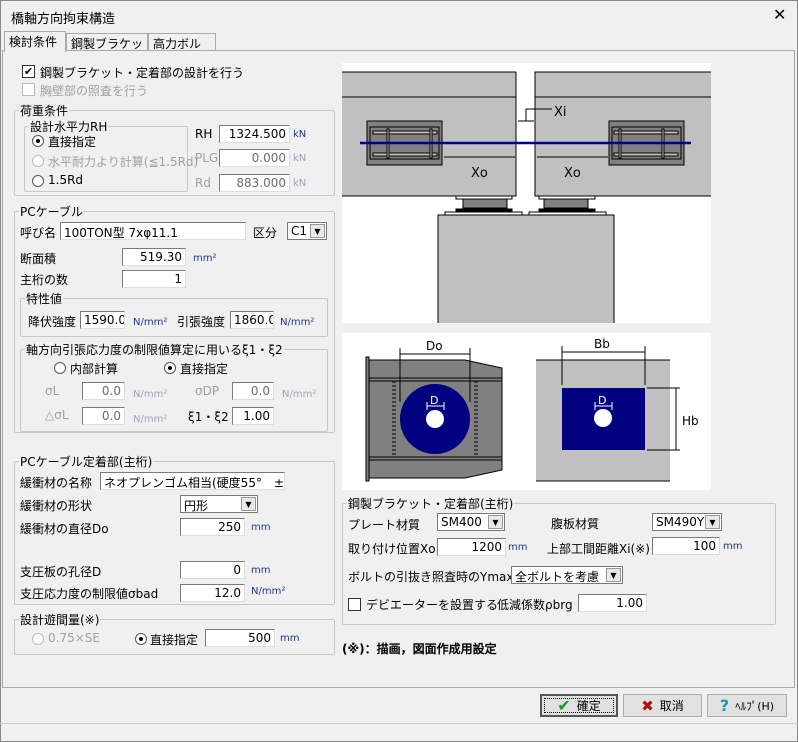 Image resolution: width=798 pixels, height=742 pixels. I want to click on shape-select: 円形 ▼, so click(219, 504).